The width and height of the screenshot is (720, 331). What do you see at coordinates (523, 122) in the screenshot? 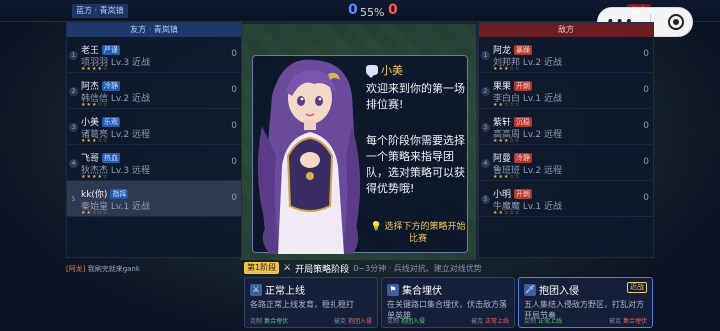
I see `personality-tag: 沉稳` at bounding box center [523, 122].